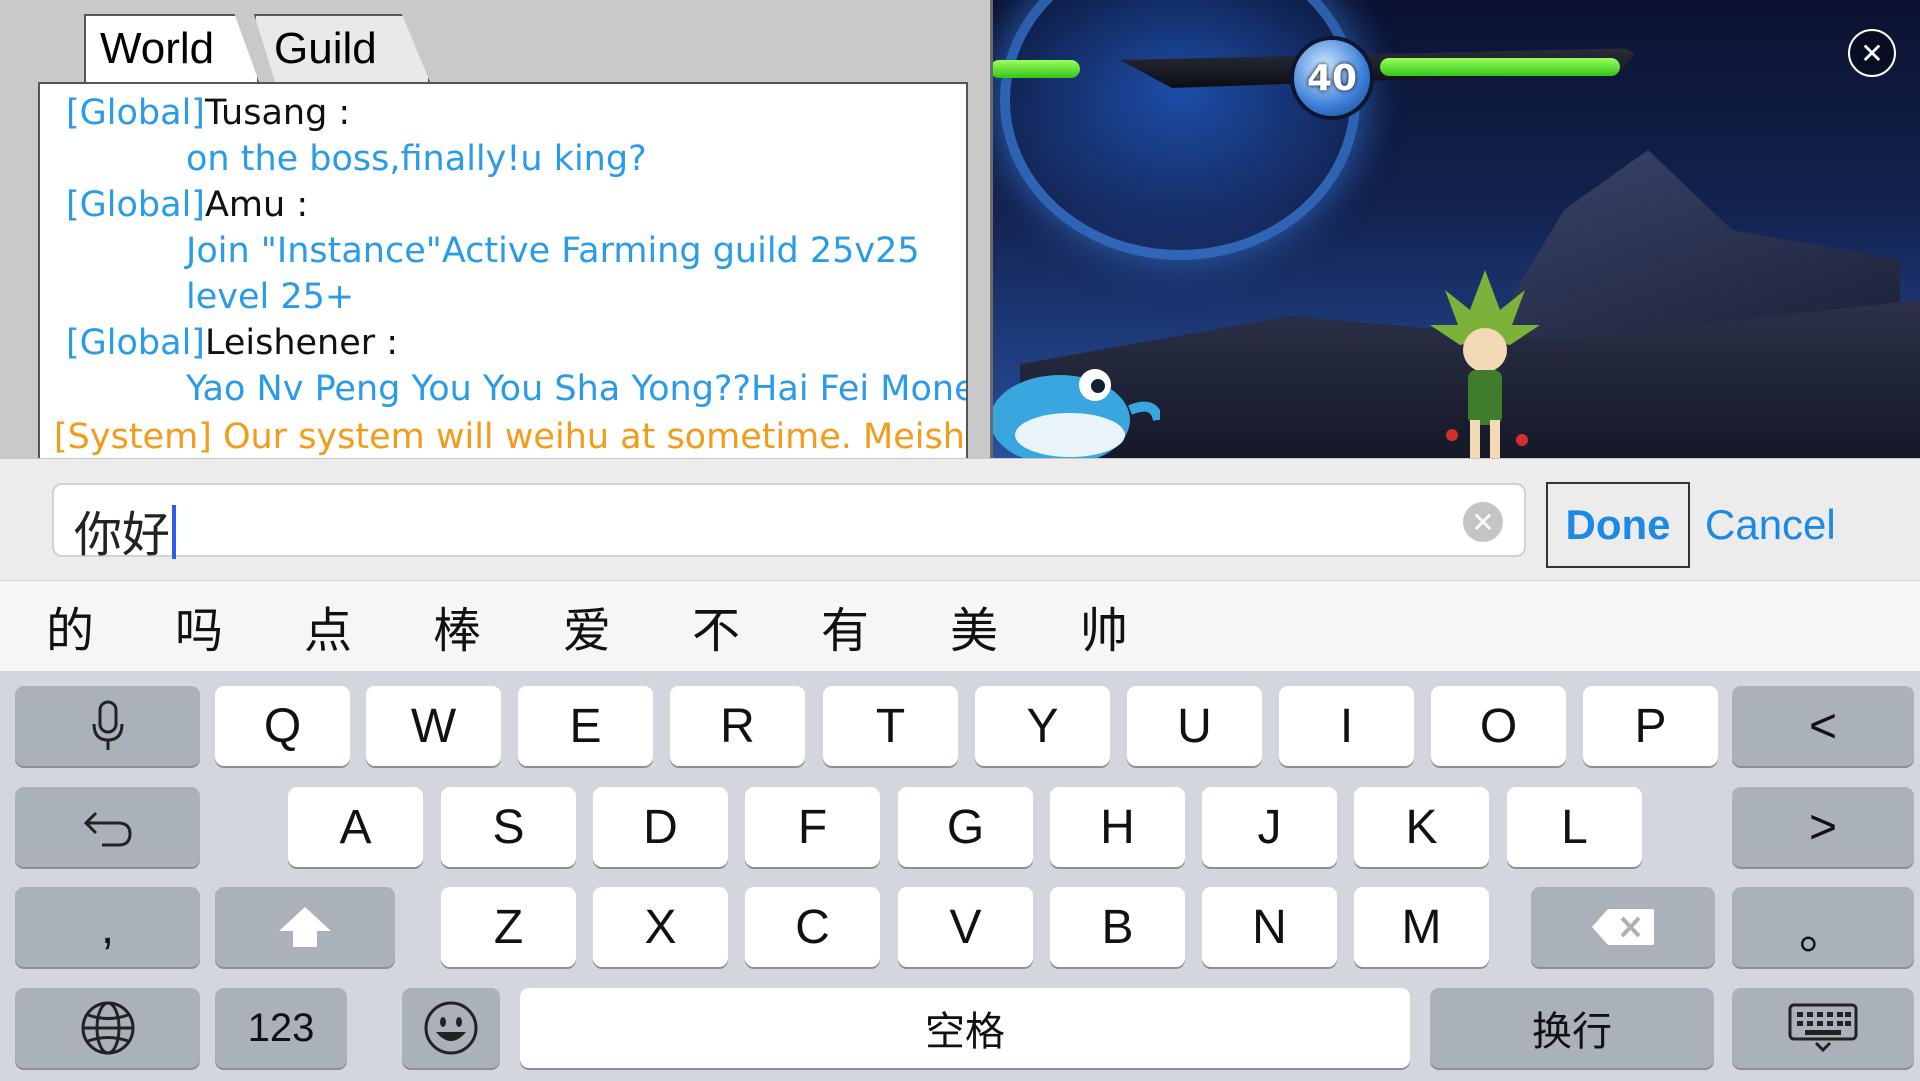 Image resolution: width=1920 pixels, height=1081 pixels. What do you see at coordinates (508, 827) in the screenshot?
I see `key-s: S` at bounding box center [508, 827].